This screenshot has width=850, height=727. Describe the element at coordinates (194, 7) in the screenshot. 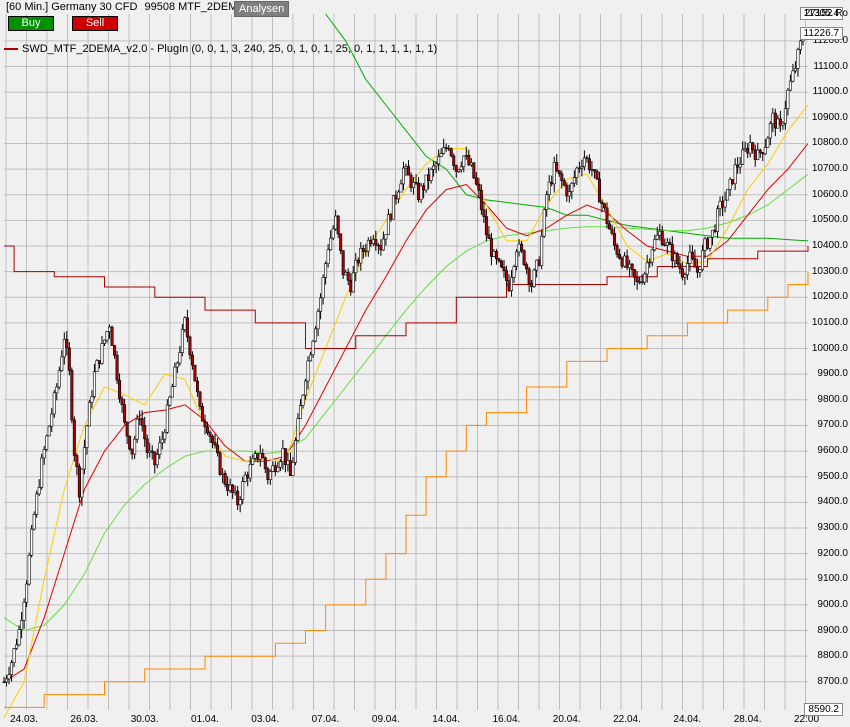

I see `account-label: 99508 MTF_2DEMA` at that location.